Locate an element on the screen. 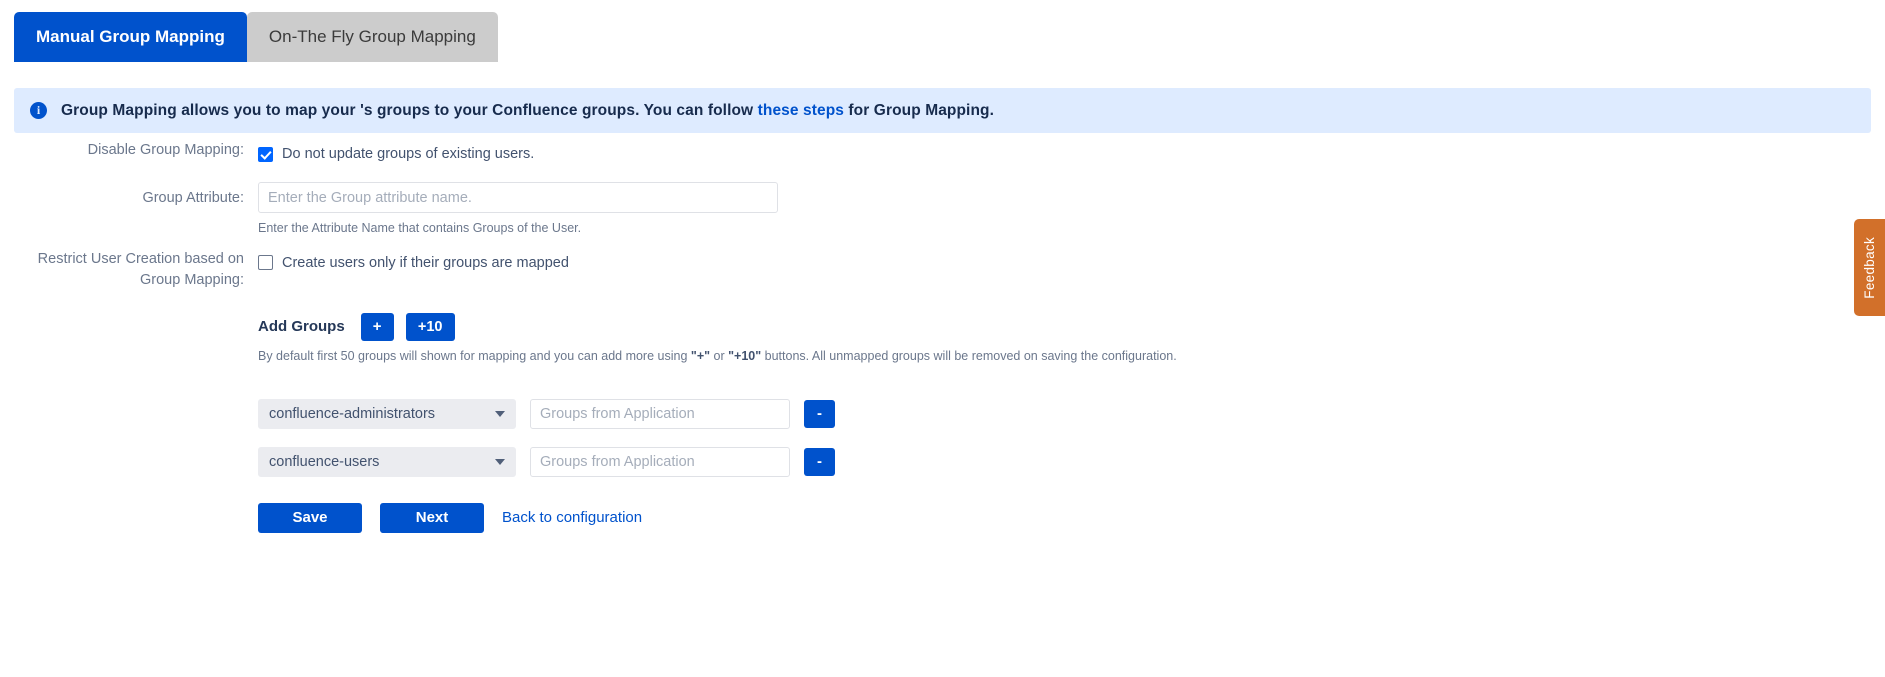  disable-group-mapping-label: Disable Group Mapping: is located at coordinates (165, 150).